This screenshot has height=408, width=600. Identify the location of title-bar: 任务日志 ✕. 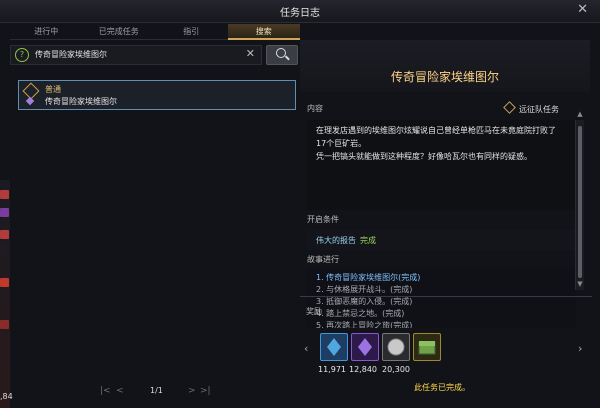
(300, 11).